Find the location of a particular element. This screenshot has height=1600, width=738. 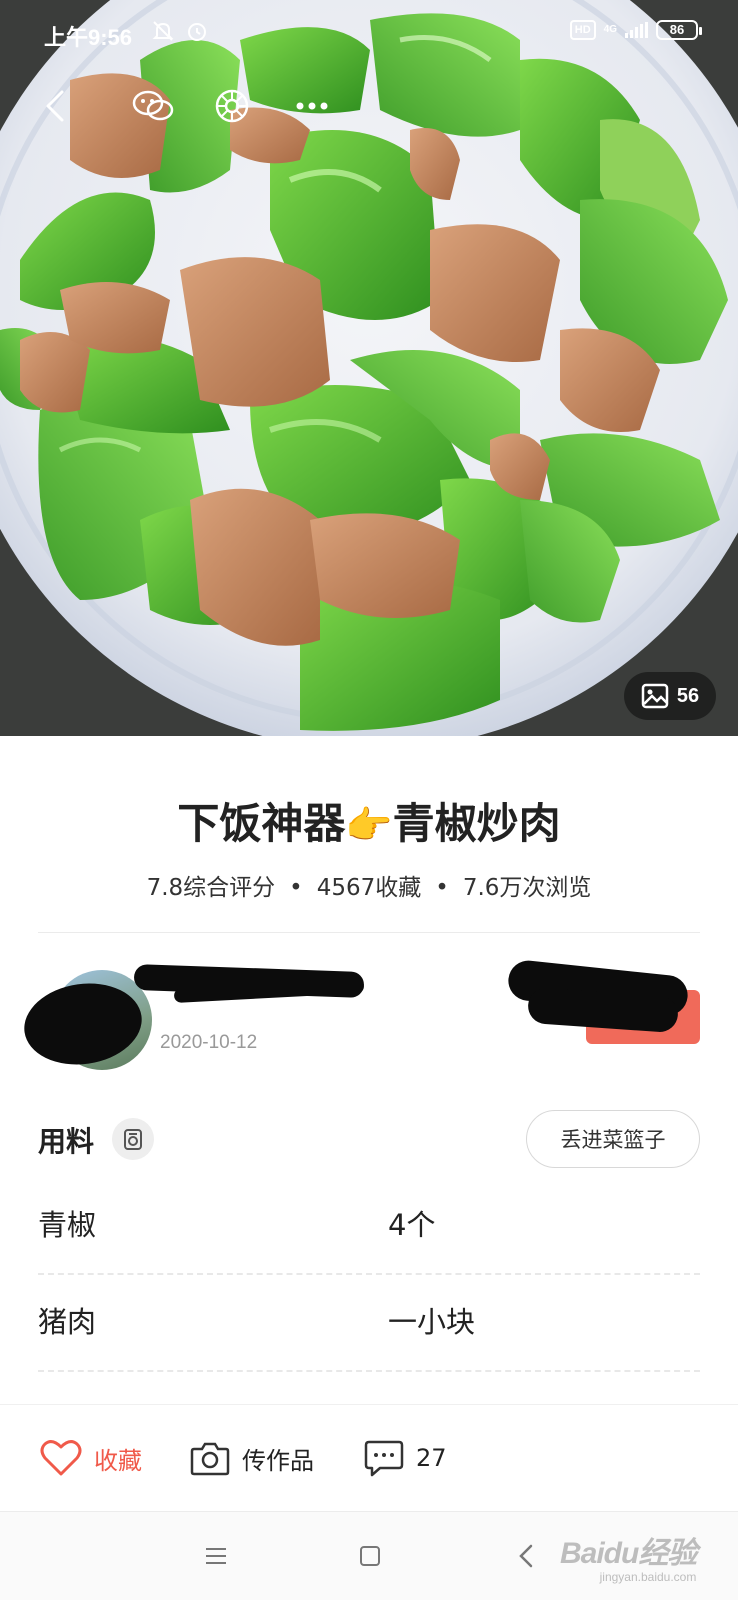

more-icon is located at coordinates (312, 106).